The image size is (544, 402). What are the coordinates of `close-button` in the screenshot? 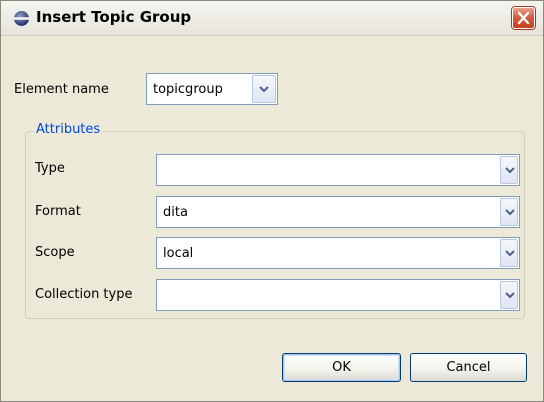 It's located at (523, 18).